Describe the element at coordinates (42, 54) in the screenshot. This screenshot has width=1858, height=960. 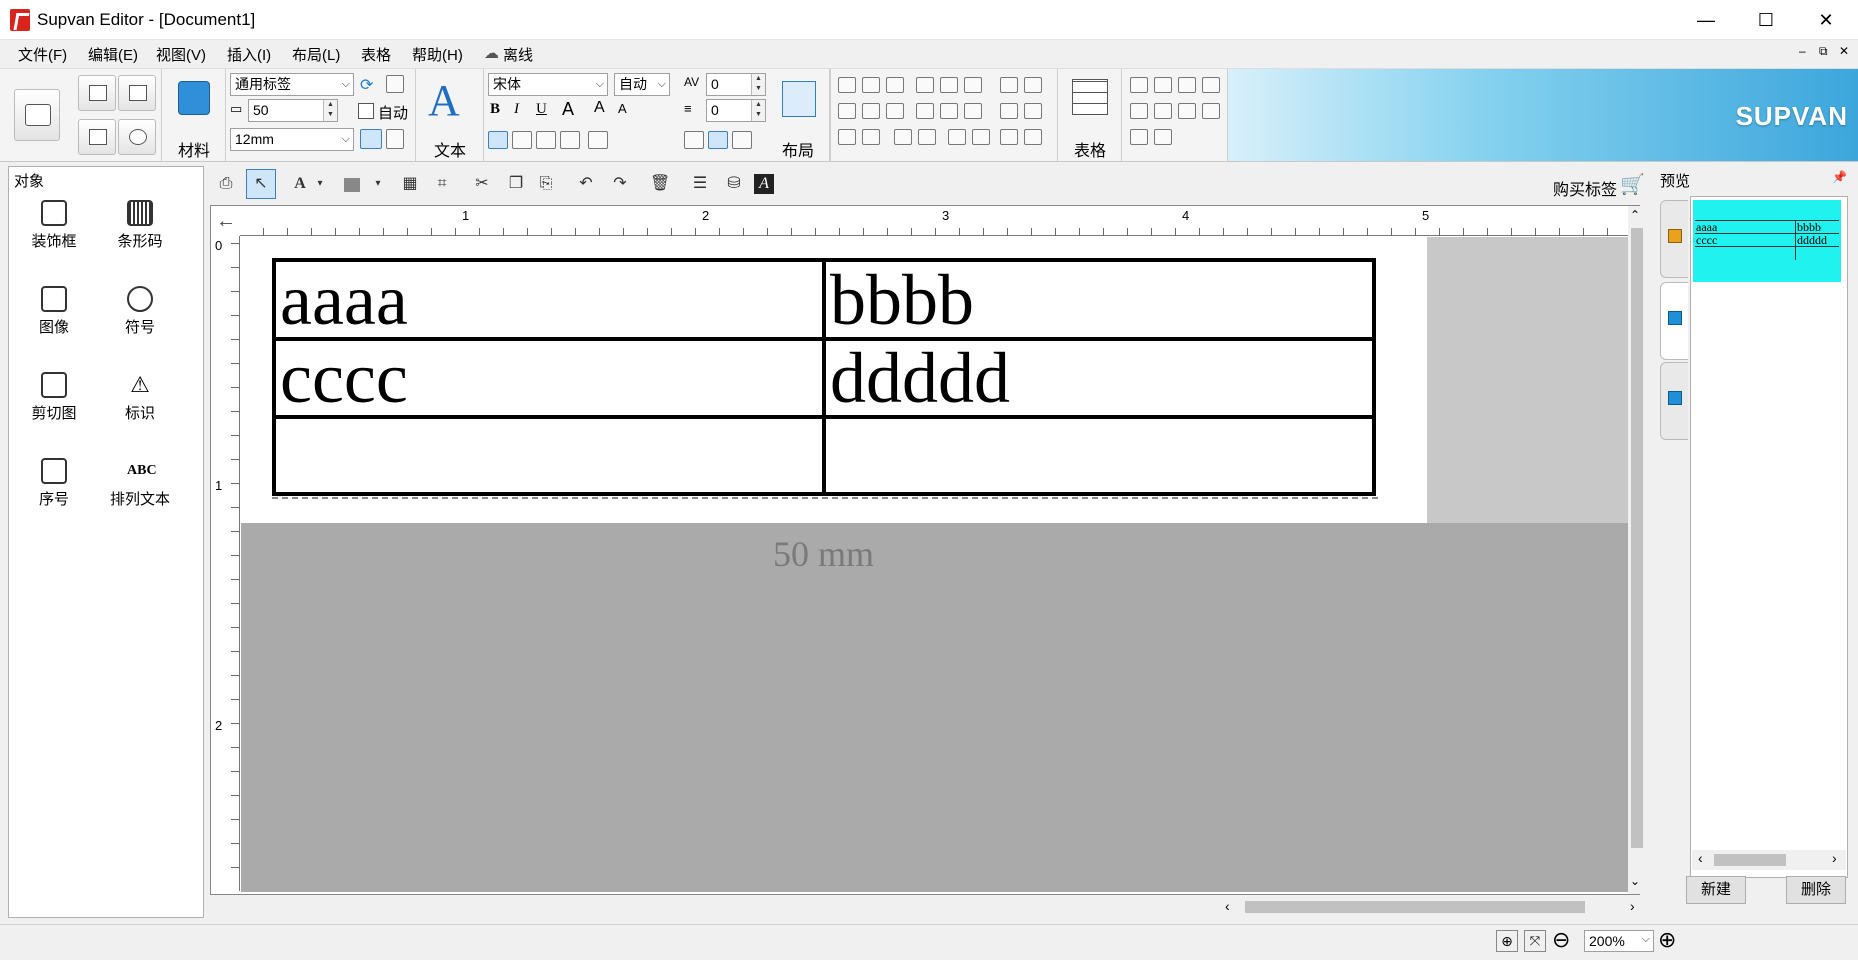
I see `menu-file: 文件(F)` at that location.